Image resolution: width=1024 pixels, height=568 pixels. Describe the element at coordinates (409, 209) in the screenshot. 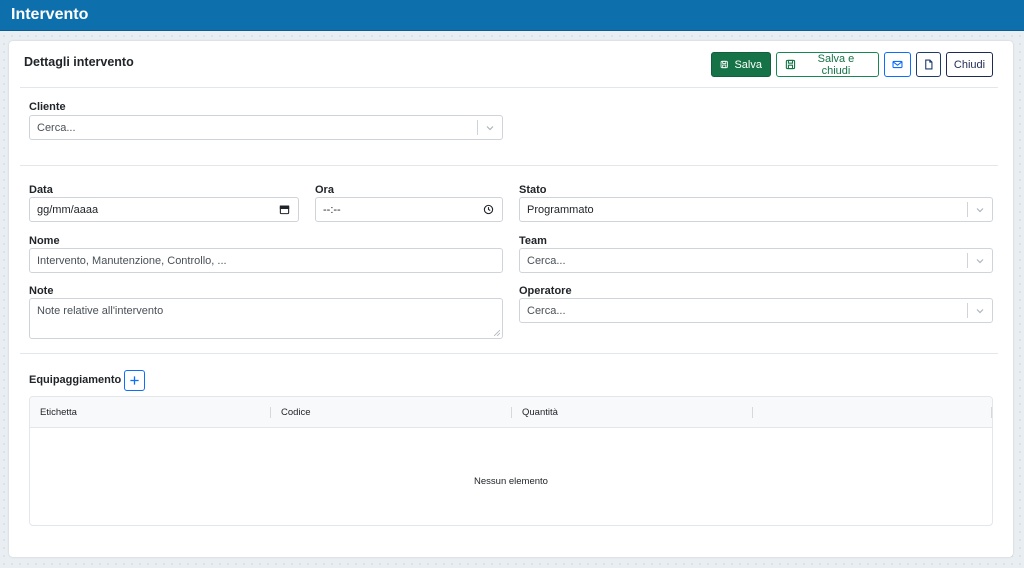

I see `time-input: --:--` at that location.